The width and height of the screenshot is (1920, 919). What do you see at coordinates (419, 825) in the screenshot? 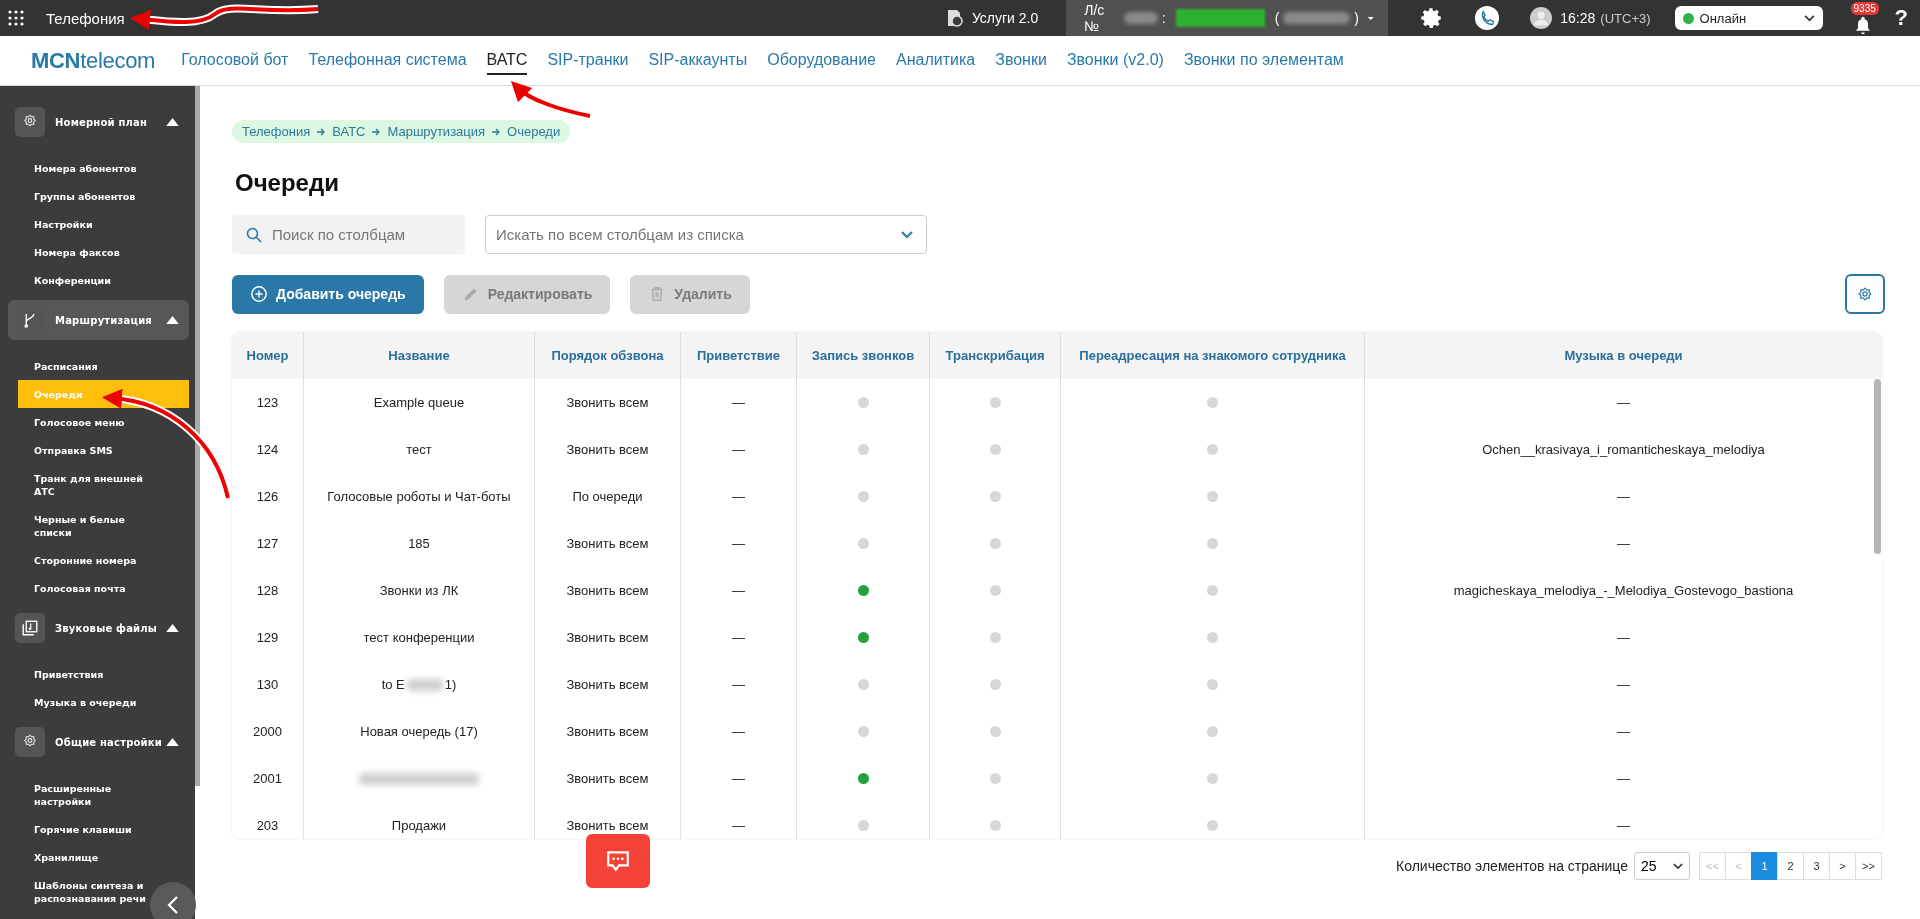
I see `table-cell: Продажи` at bounding box center [419, 825].